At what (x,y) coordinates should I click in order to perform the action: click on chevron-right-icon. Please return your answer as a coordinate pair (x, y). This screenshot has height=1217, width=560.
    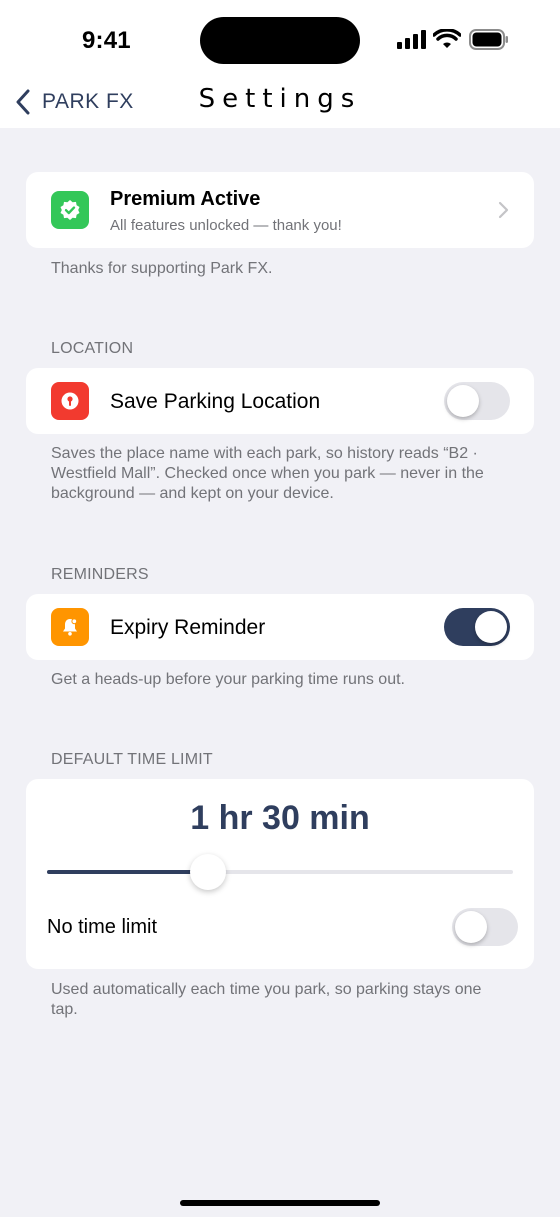
    Looking at the image, I should click on (503, 210).